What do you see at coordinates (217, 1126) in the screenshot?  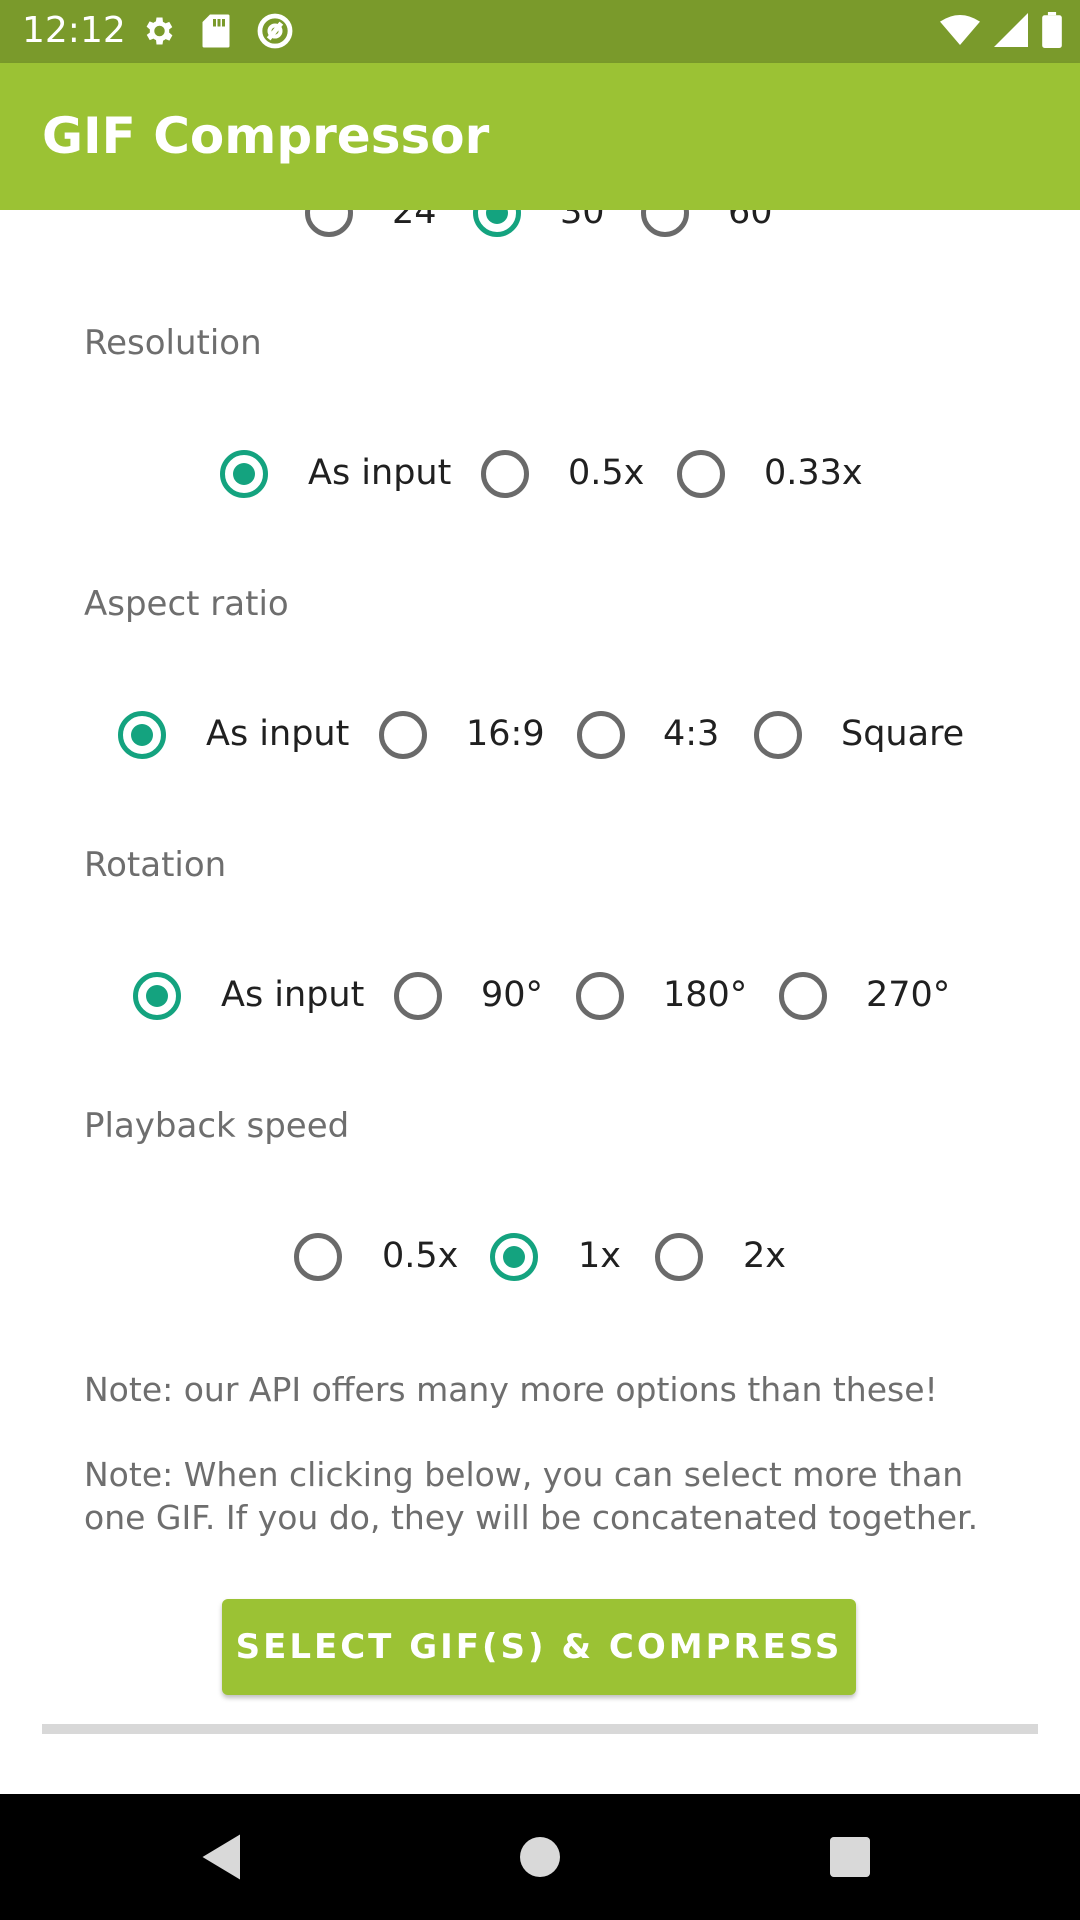 I see `playback-speed-title: Playback speed` at bounding box center [217, 1126].